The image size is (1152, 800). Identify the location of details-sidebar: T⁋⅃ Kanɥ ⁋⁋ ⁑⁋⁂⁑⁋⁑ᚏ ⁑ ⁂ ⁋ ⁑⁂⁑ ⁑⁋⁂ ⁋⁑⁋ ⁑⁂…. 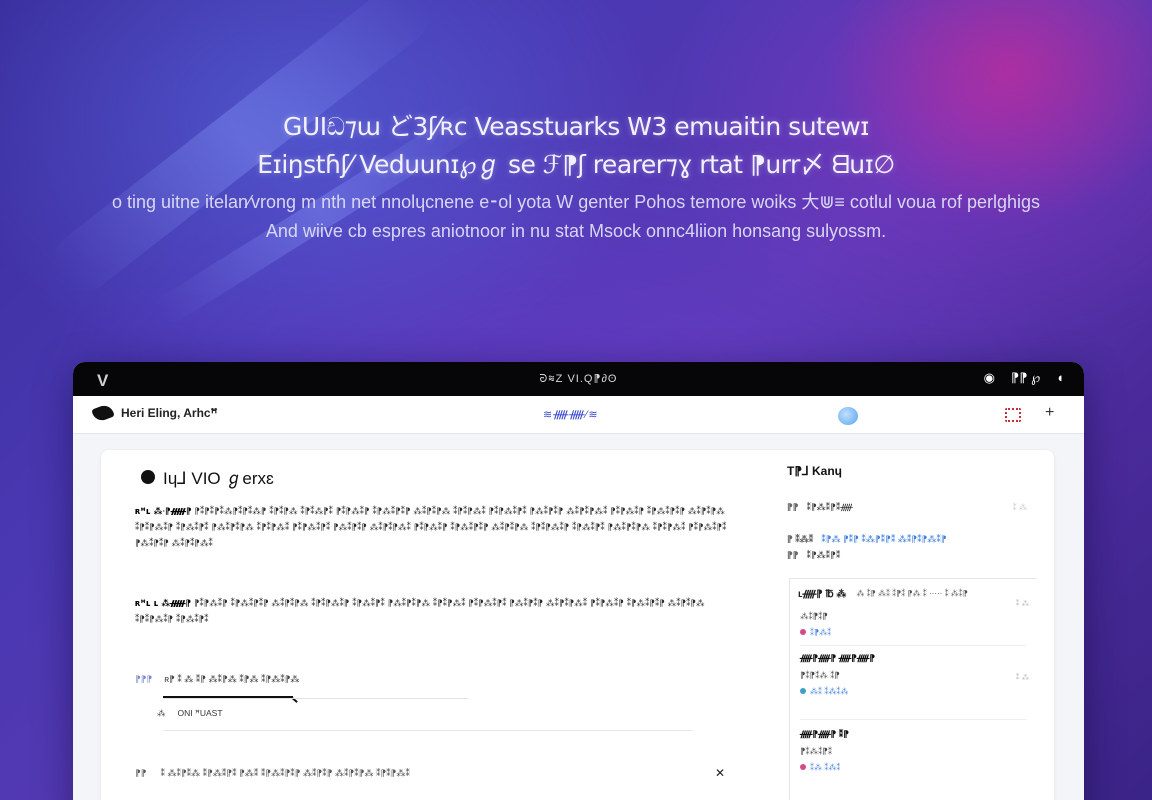
(920, 625).